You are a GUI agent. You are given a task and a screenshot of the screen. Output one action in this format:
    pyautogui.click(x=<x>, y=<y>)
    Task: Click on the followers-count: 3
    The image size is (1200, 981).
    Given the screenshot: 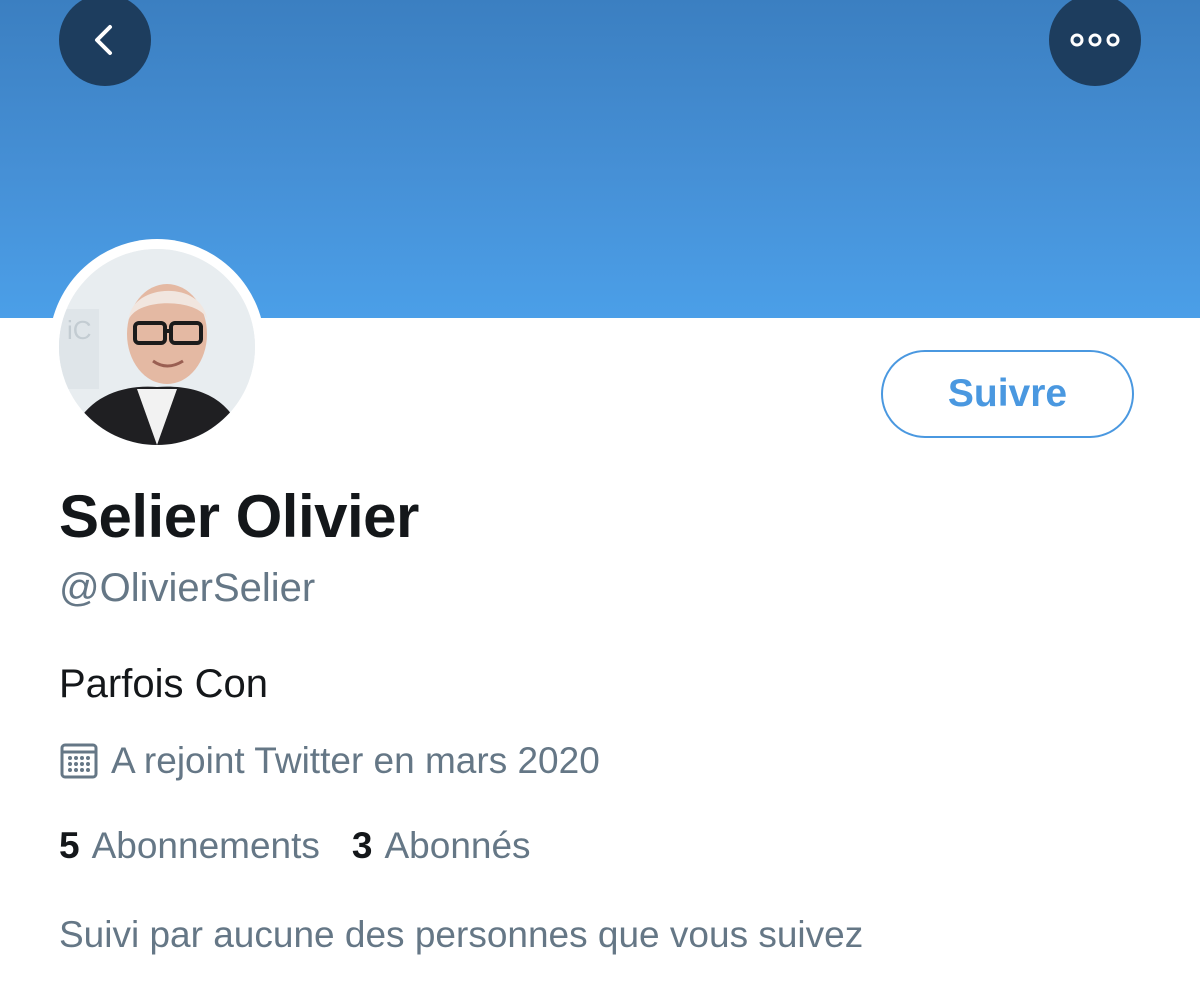 What is the action you would take?
    pyautogui.click(x=362, y=845)
    